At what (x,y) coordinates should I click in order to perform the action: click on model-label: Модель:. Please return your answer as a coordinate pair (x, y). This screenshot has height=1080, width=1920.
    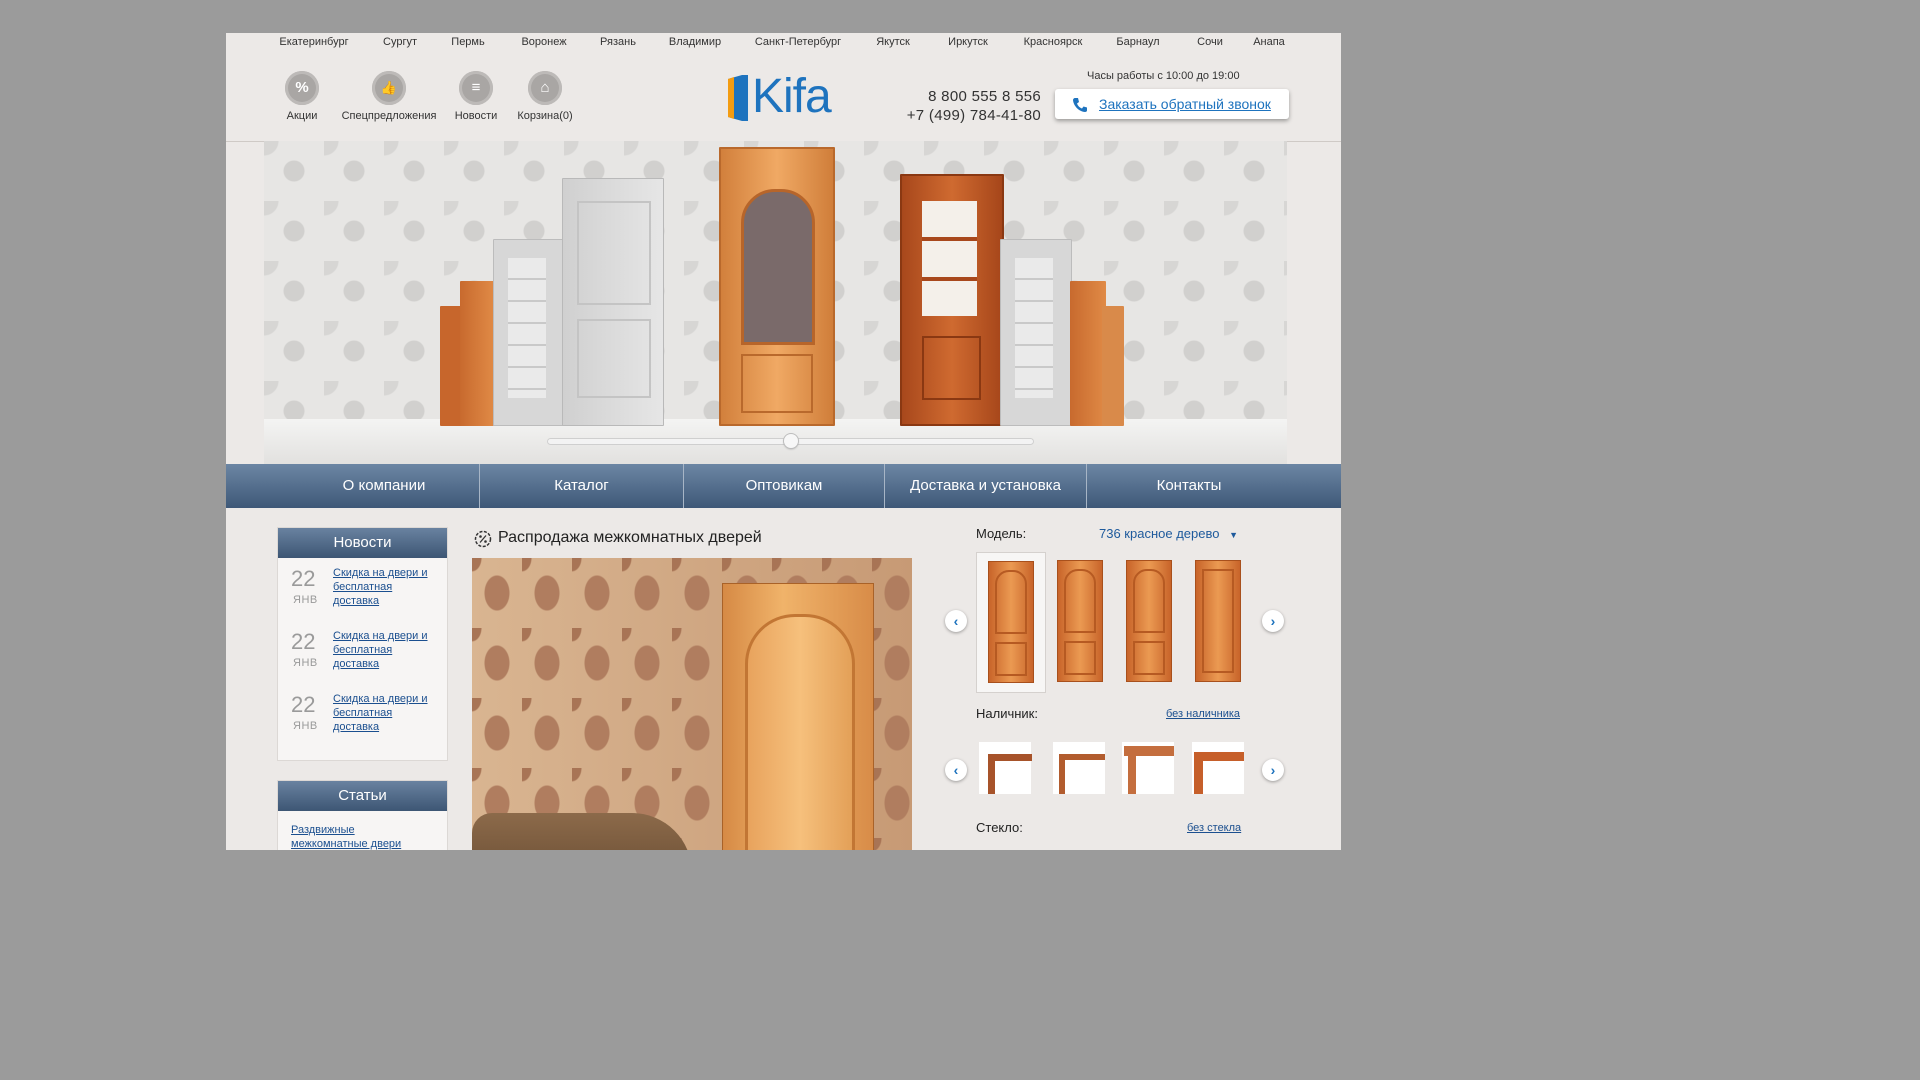
    Looking at the image, I should click on (1001, 533).